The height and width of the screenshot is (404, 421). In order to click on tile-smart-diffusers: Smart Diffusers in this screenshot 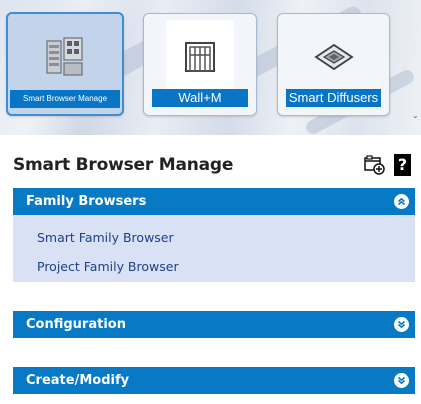, I will do `click(333, 64)`.